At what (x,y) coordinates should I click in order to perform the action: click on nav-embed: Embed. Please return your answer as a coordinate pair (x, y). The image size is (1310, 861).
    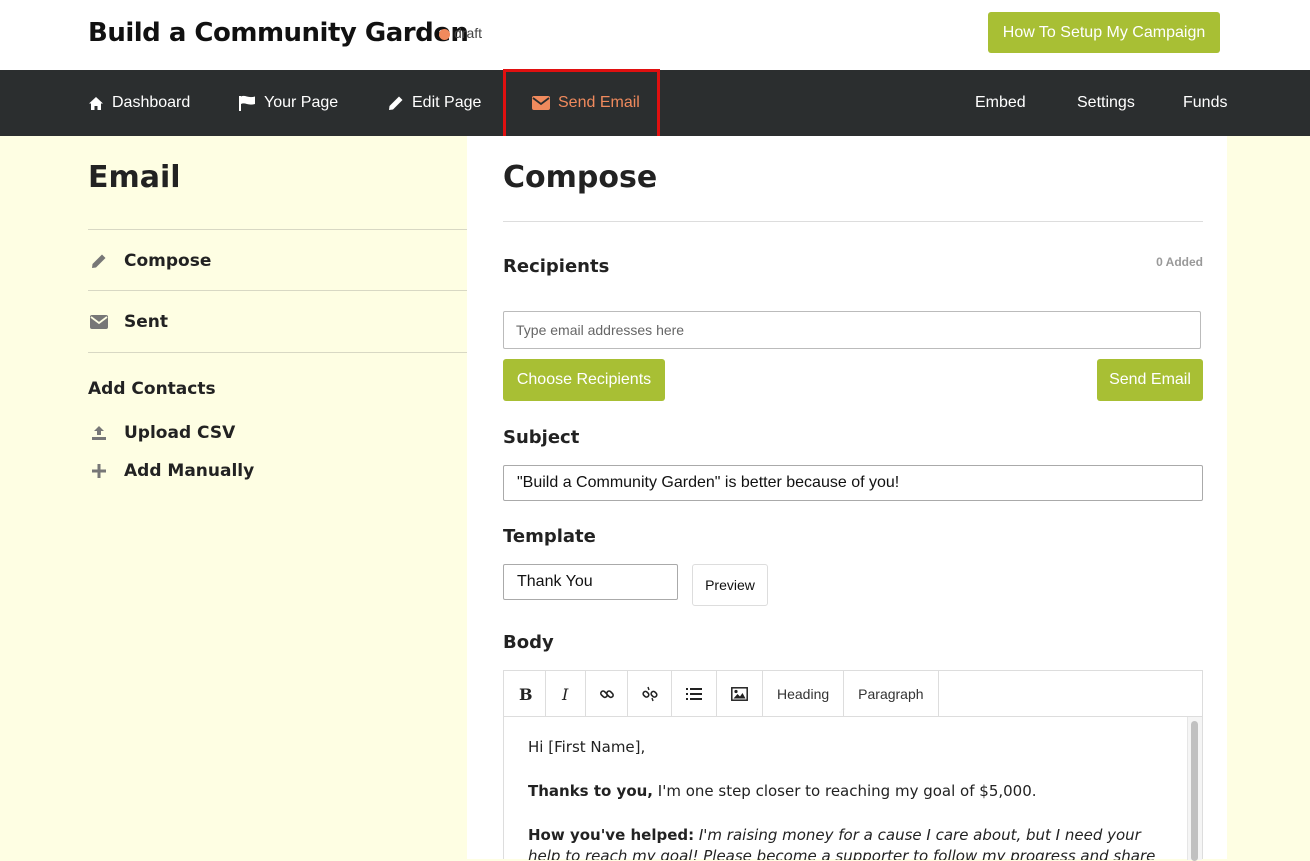
    Looking at the image, I should click on (1000, 103).